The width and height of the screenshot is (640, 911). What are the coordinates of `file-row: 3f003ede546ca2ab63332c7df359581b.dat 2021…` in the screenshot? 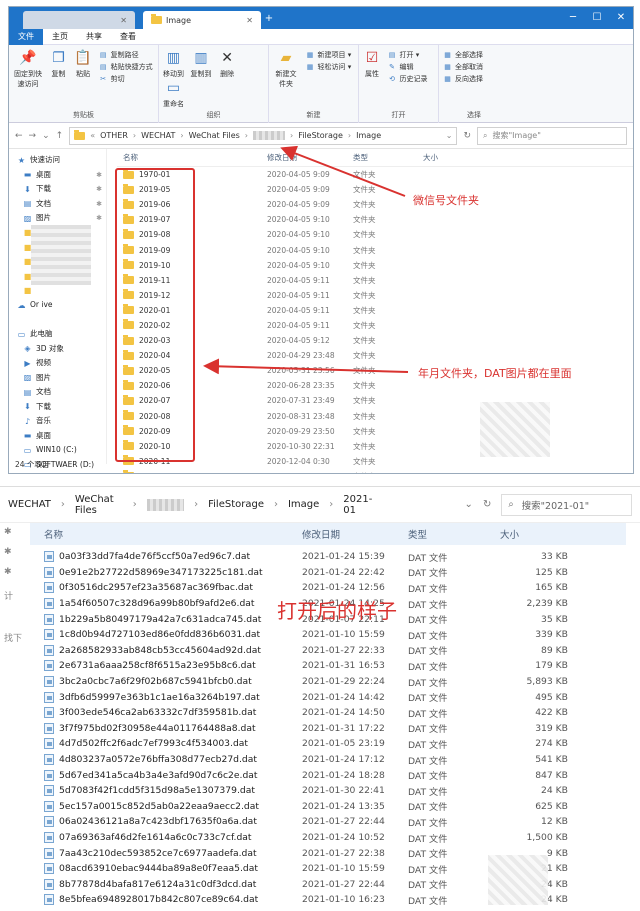 It's located at (299, 713).